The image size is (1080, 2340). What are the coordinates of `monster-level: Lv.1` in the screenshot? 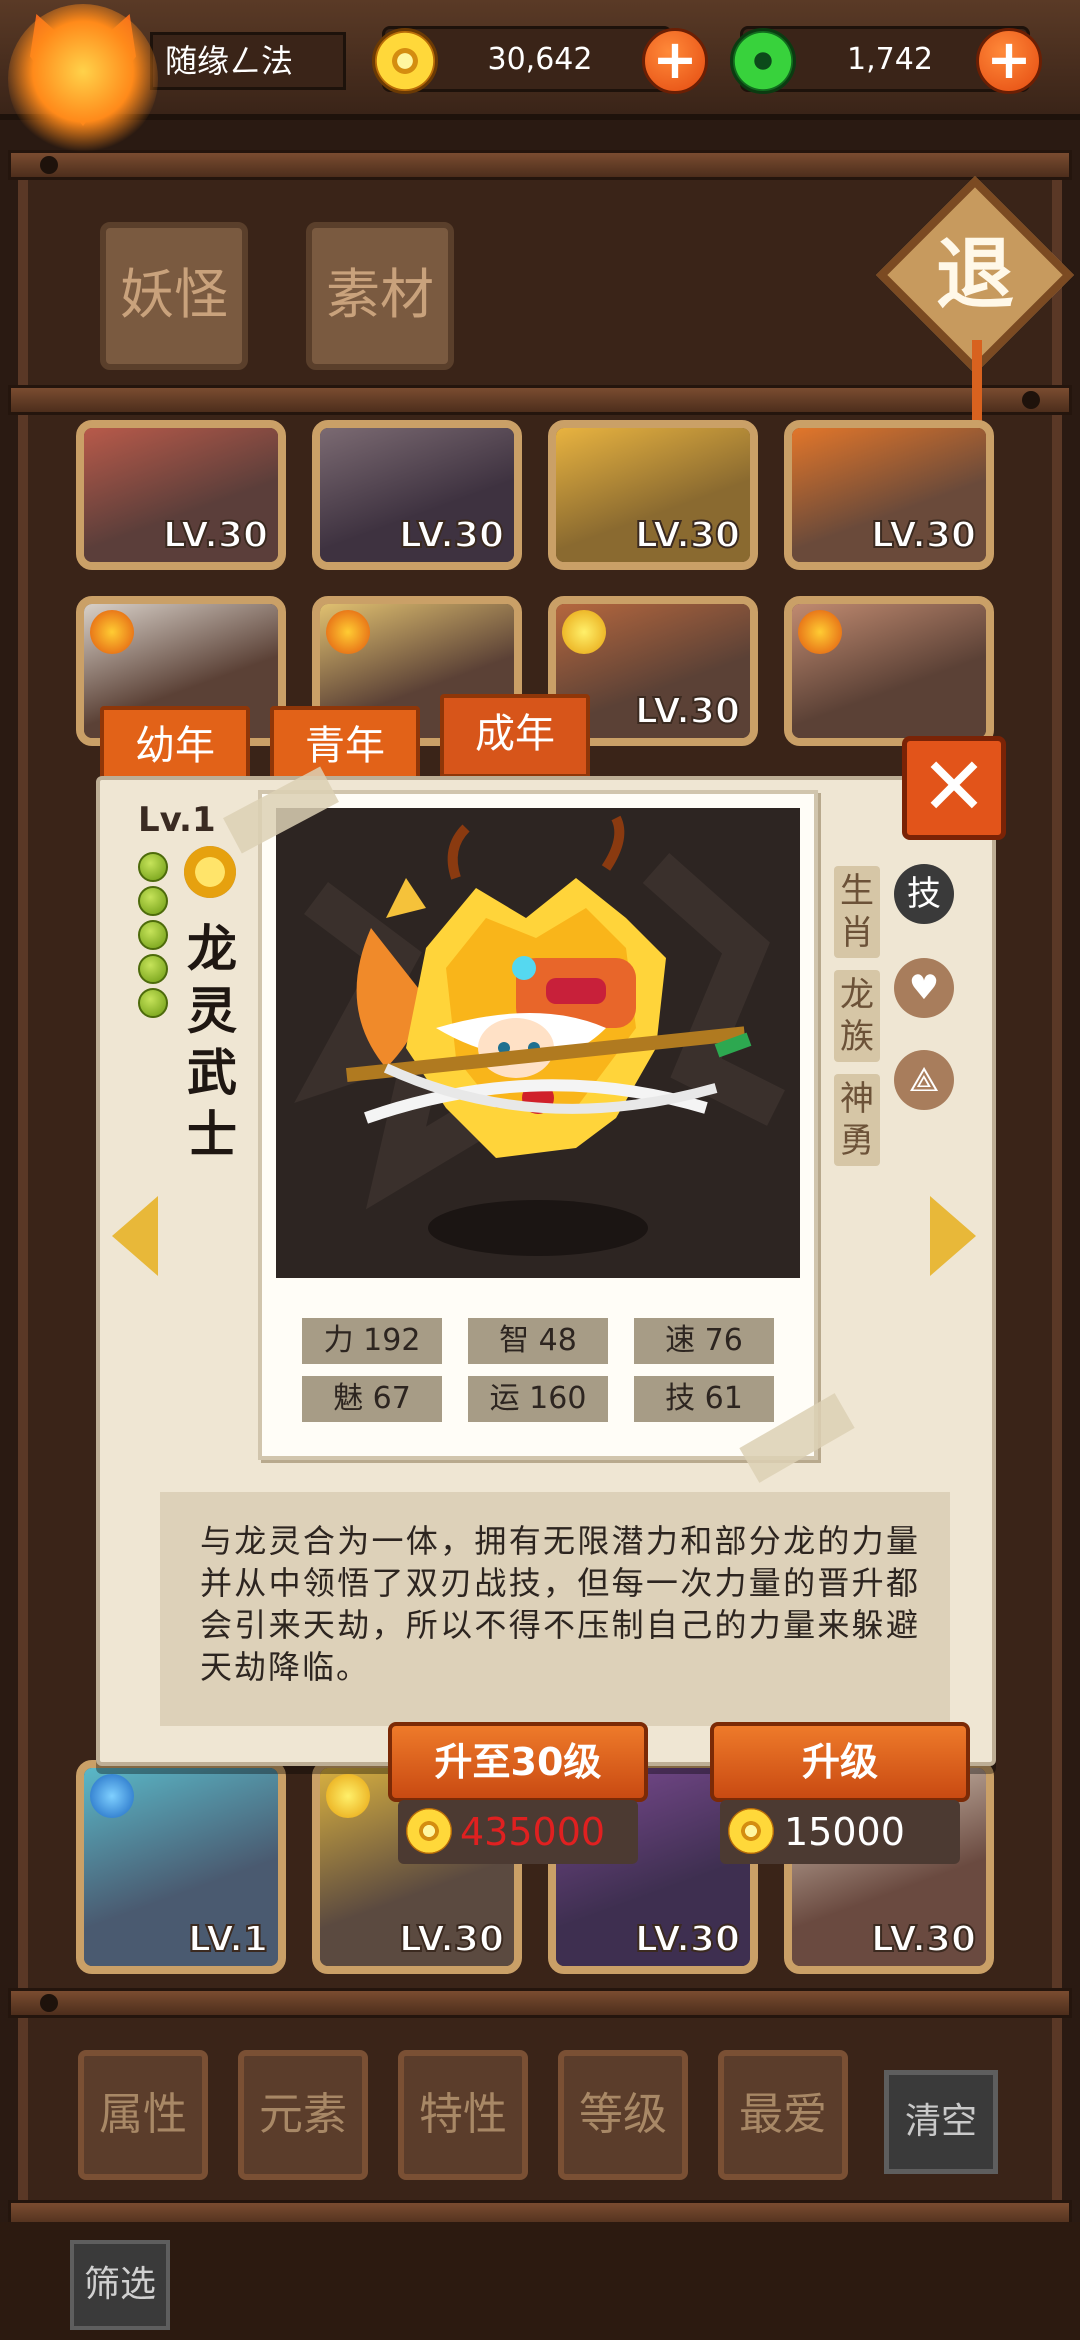 It's located at (177, 820).